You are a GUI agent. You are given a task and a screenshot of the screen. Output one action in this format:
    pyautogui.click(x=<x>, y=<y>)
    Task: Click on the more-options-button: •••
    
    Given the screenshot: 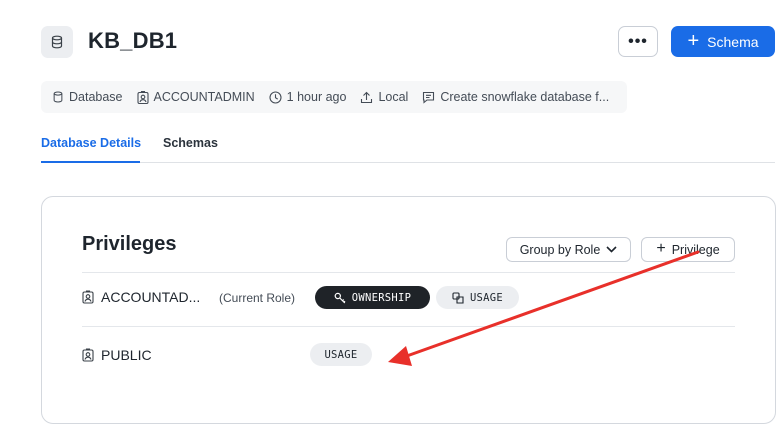 What is the action you would take?
    pyautogui.click(x=638, y=41)
    